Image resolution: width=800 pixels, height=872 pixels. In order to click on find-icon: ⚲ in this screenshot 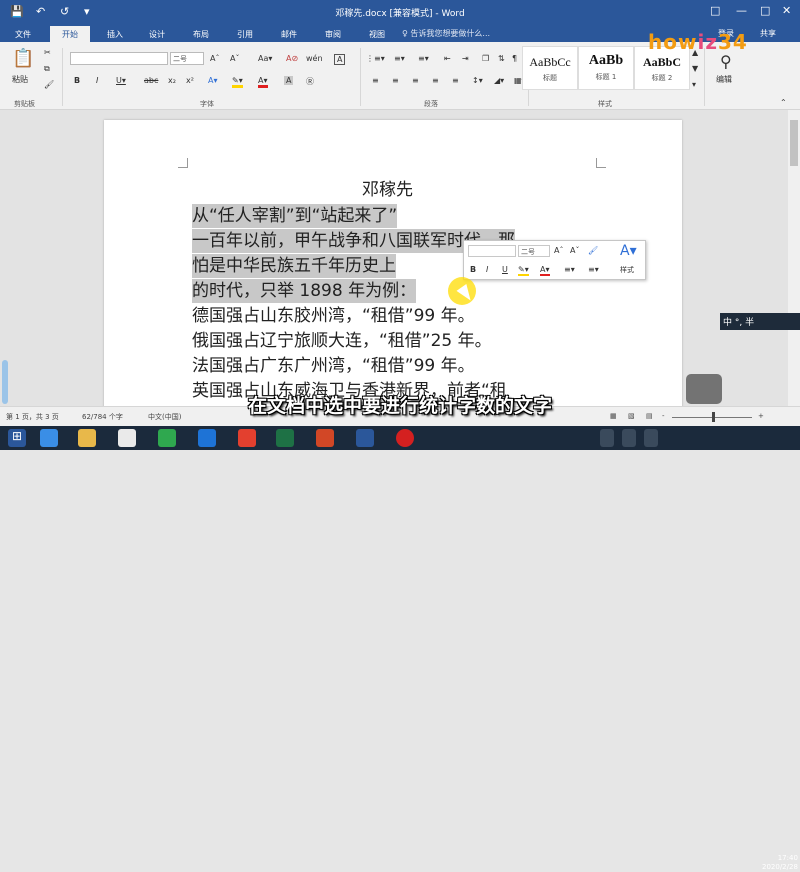, I will do `click(726, 61)`.